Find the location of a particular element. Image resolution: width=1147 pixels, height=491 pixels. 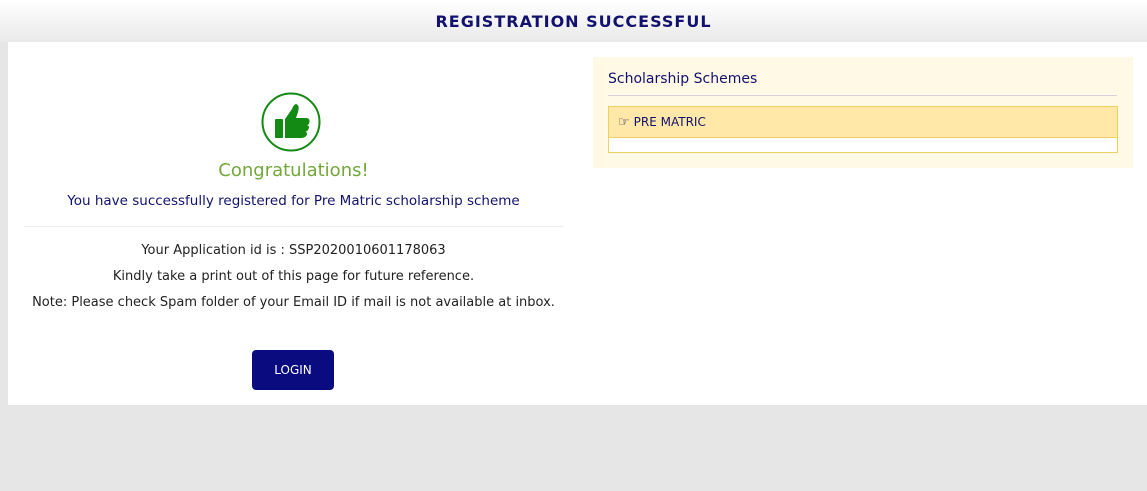

schemes-title: Scholarship Schemes is located at coordinates (683, 79).